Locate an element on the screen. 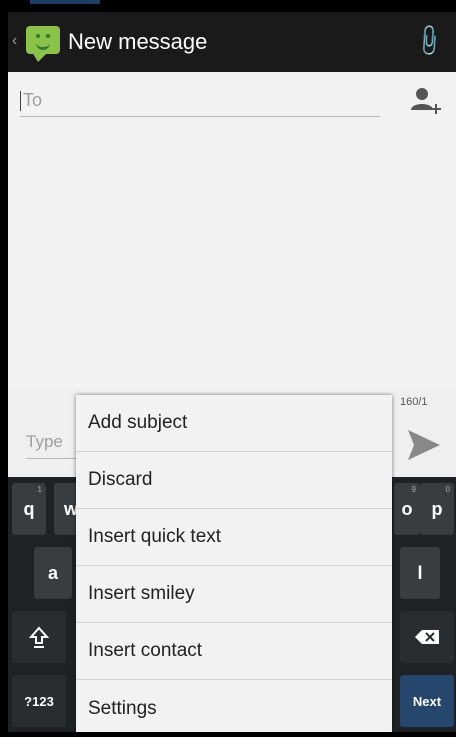  shift-icon is located at coordinates (39, 637).